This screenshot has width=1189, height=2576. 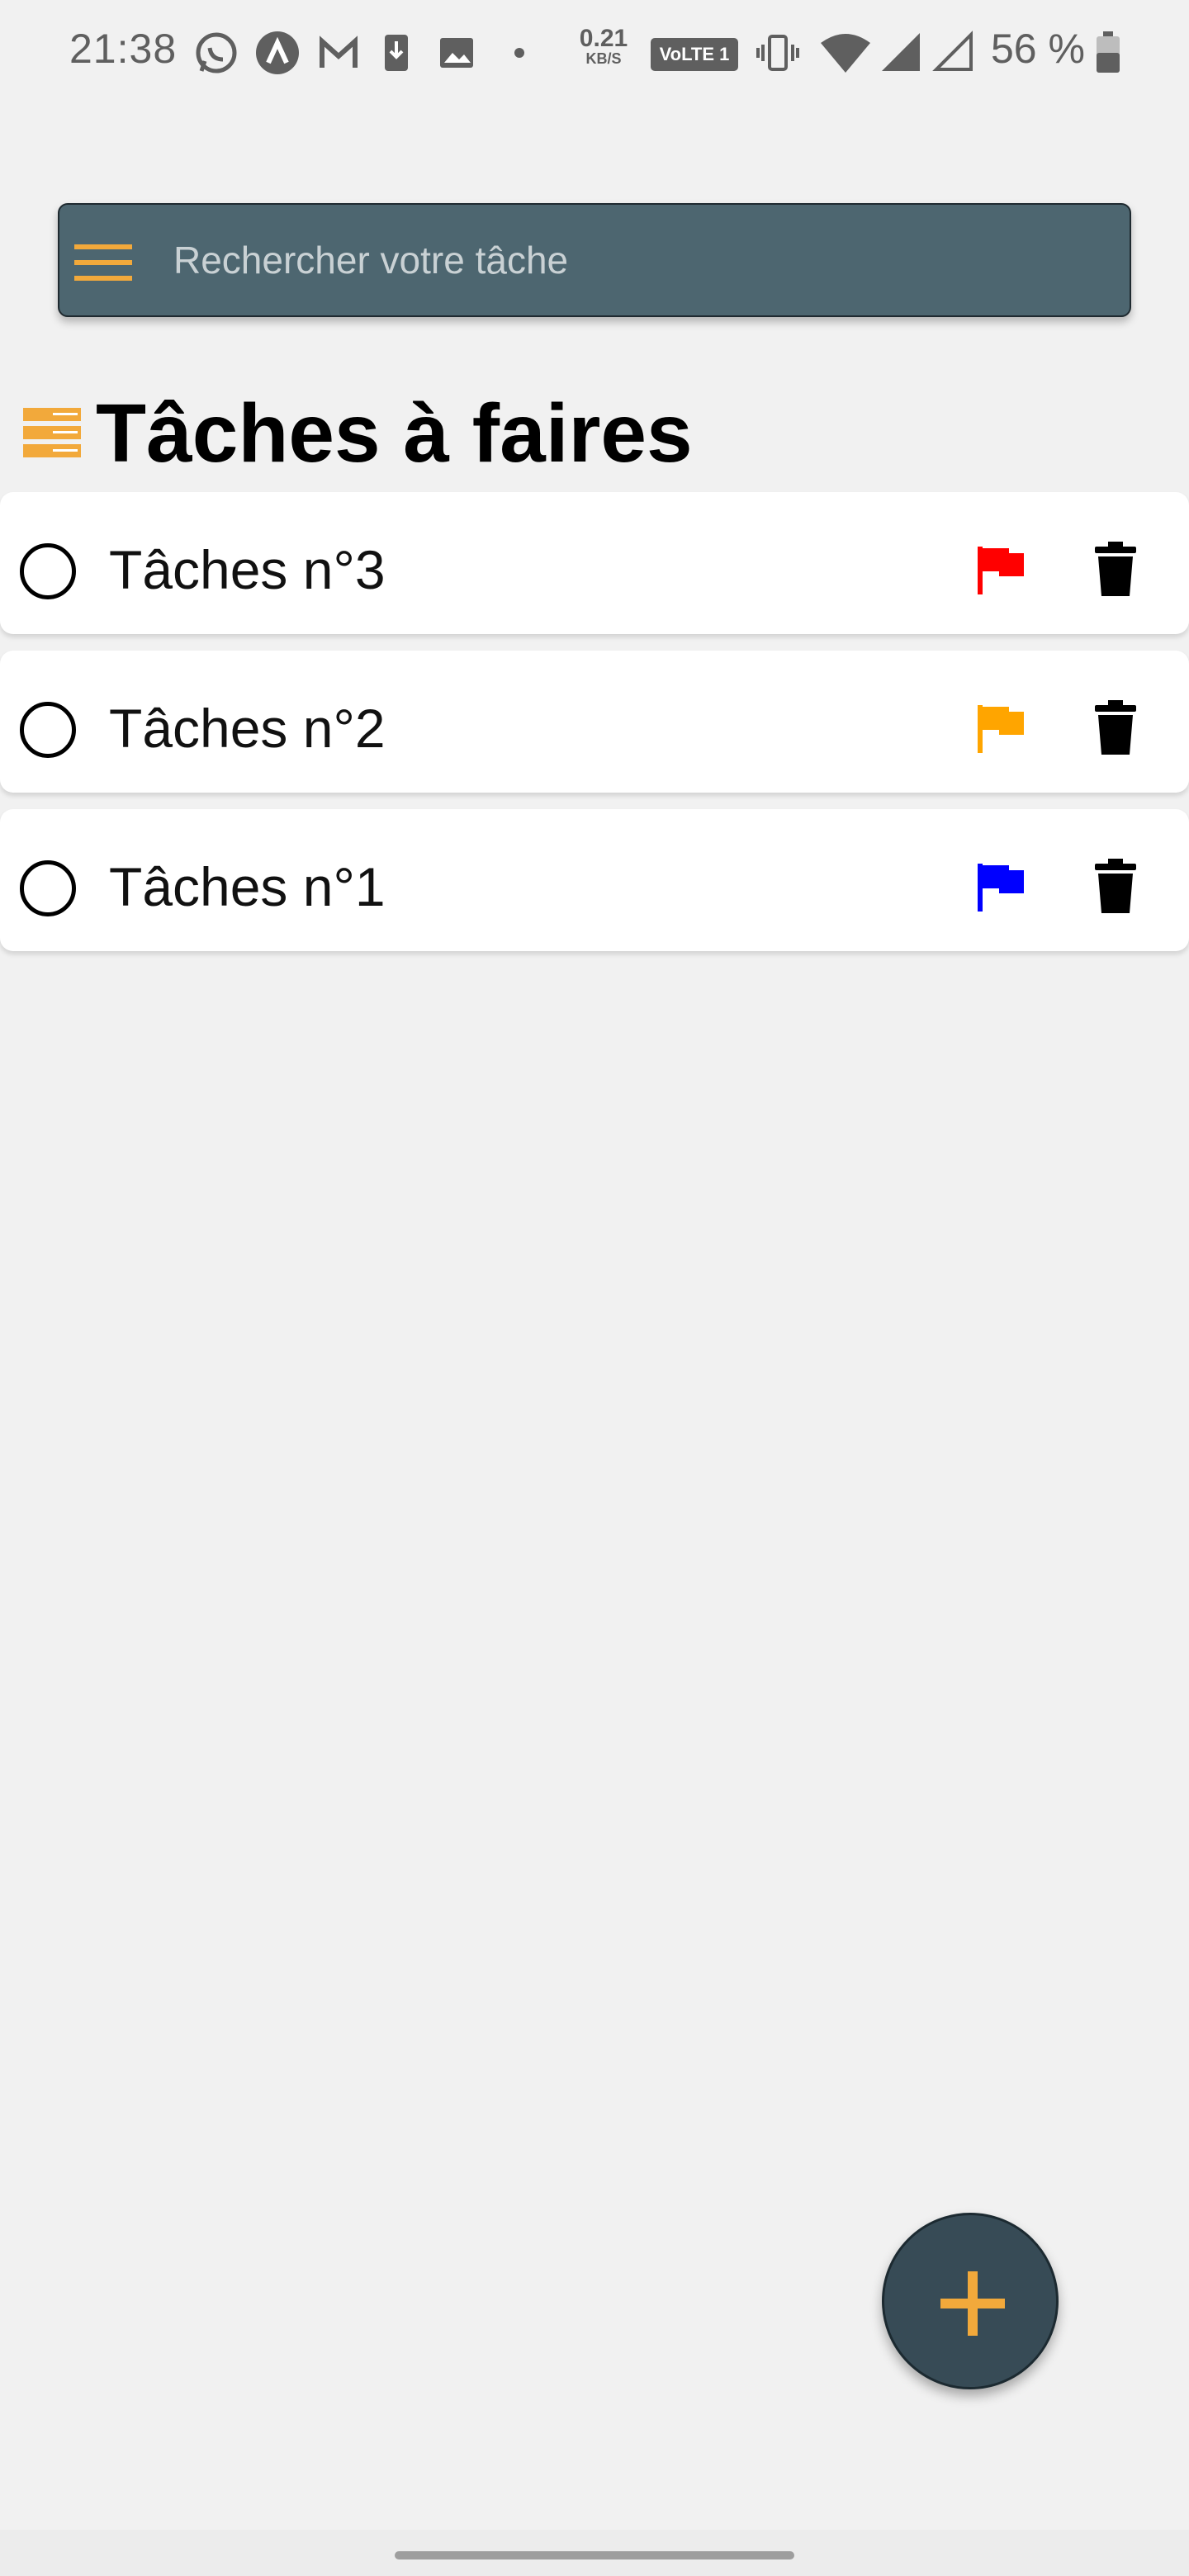 I want to click on task-row: Tâches n°3, so click(x=594, y=563).